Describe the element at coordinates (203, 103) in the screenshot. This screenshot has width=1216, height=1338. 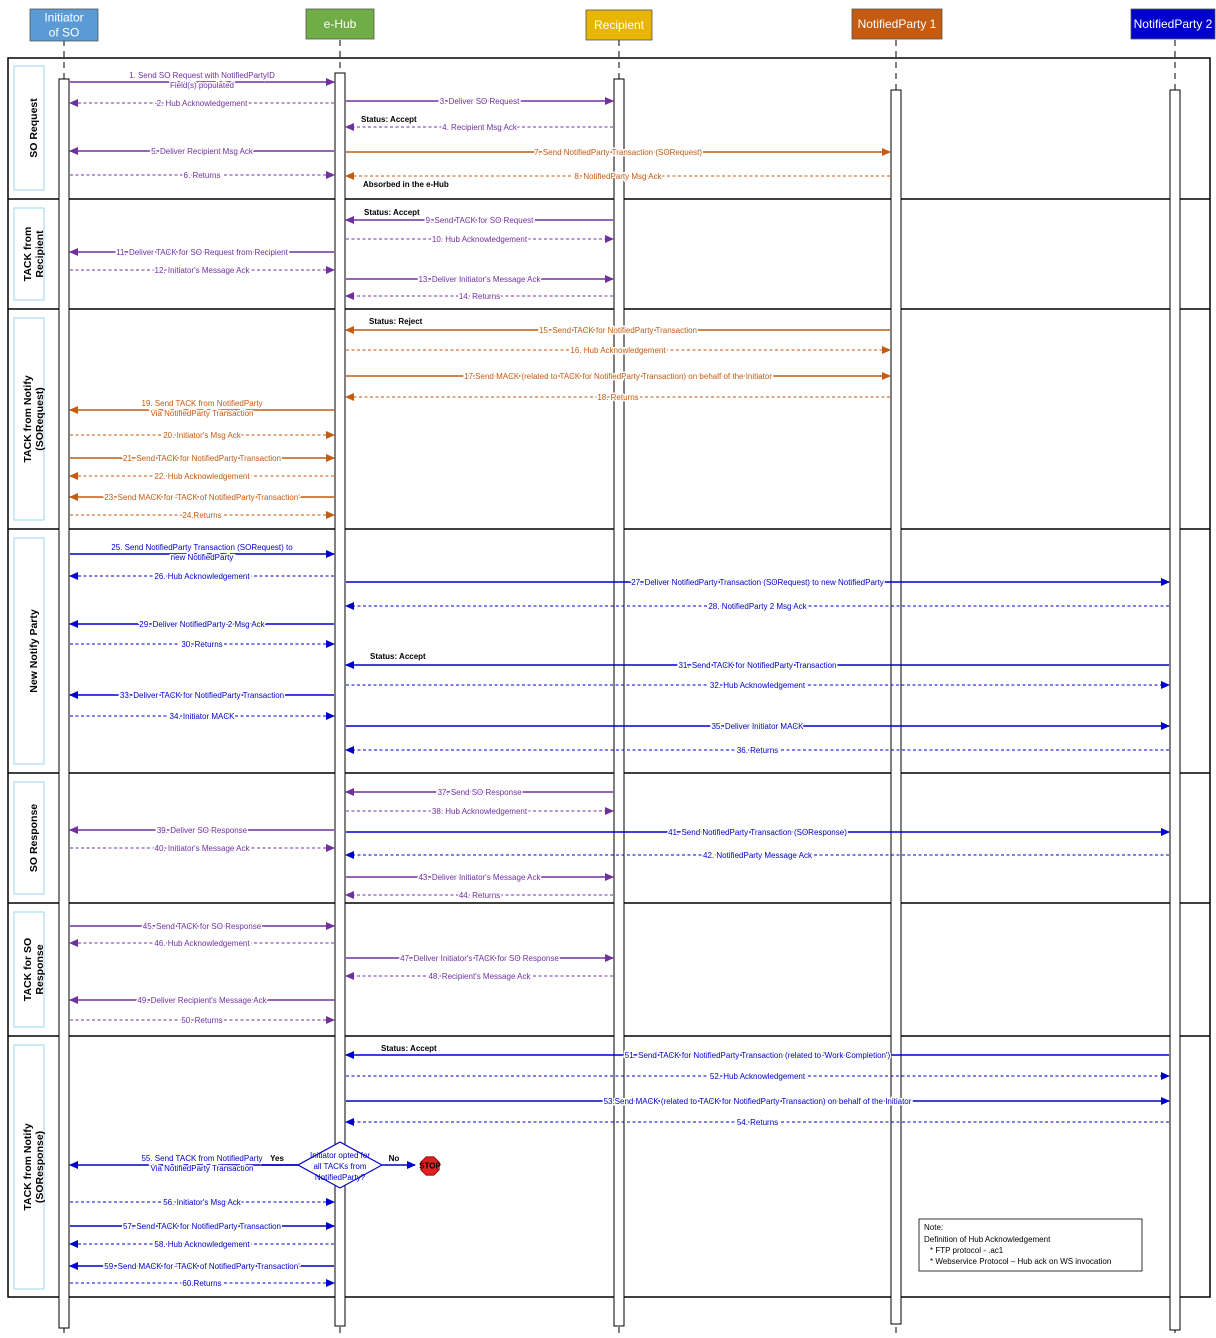
I see `message-label: 2. Hub Acknowledgement` at that location.